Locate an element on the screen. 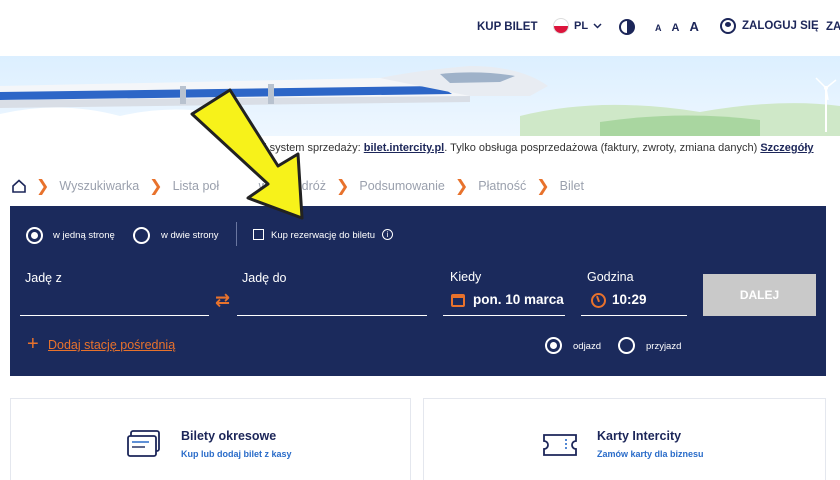 This screenshot has height=480, width=840. breadcrumb-item: Płatność is located at coordinates (502, 186).